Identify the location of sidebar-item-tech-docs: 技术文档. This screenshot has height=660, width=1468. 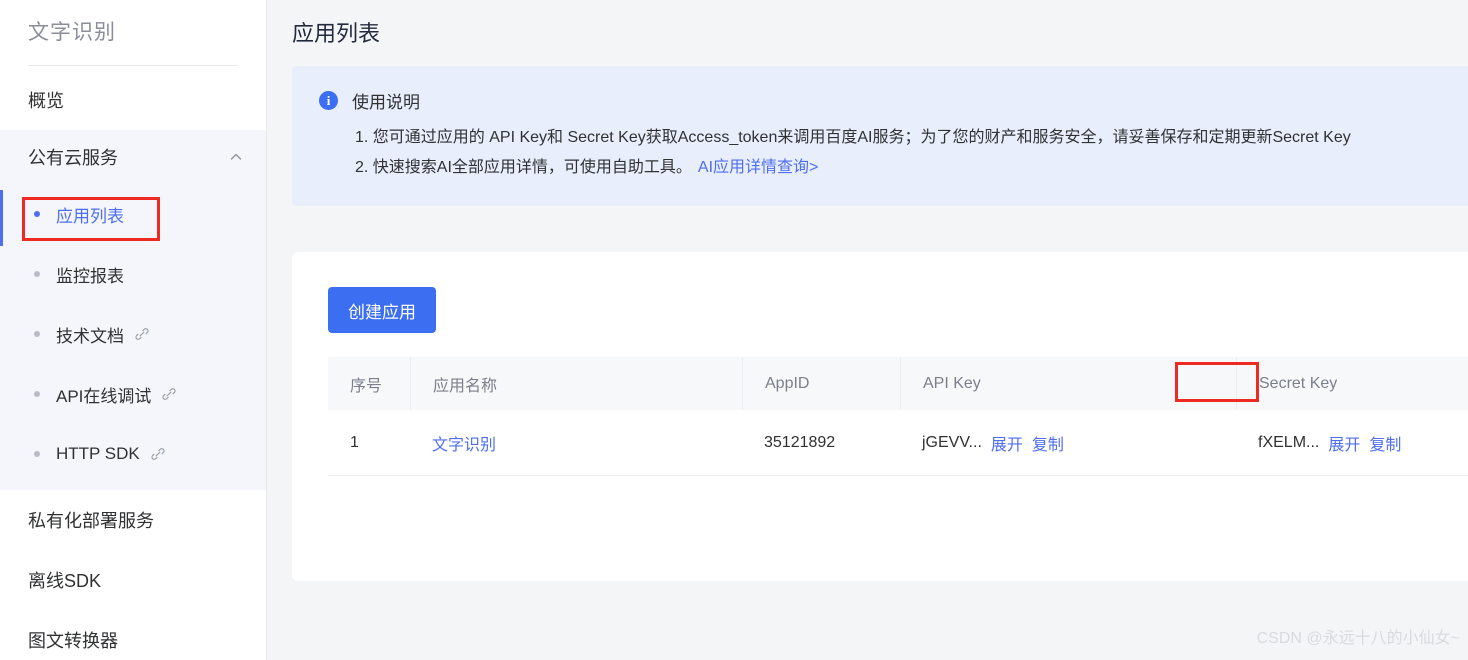
(133, 334).